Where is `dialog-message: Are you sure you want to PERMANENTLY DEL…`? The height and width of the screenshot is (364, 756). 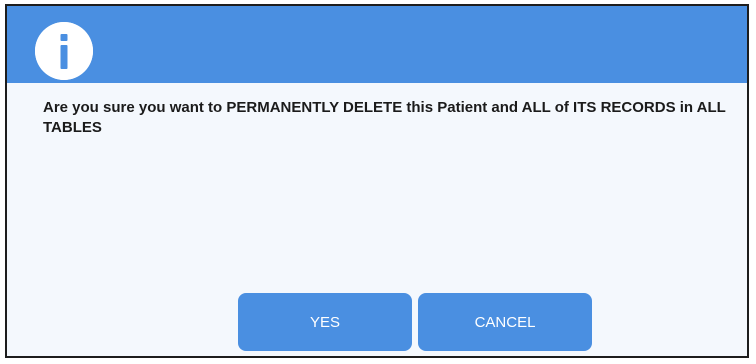
dialog-message: Are you sure you want to PERMANENTLY DEL… is located at coordinates (384, 117).